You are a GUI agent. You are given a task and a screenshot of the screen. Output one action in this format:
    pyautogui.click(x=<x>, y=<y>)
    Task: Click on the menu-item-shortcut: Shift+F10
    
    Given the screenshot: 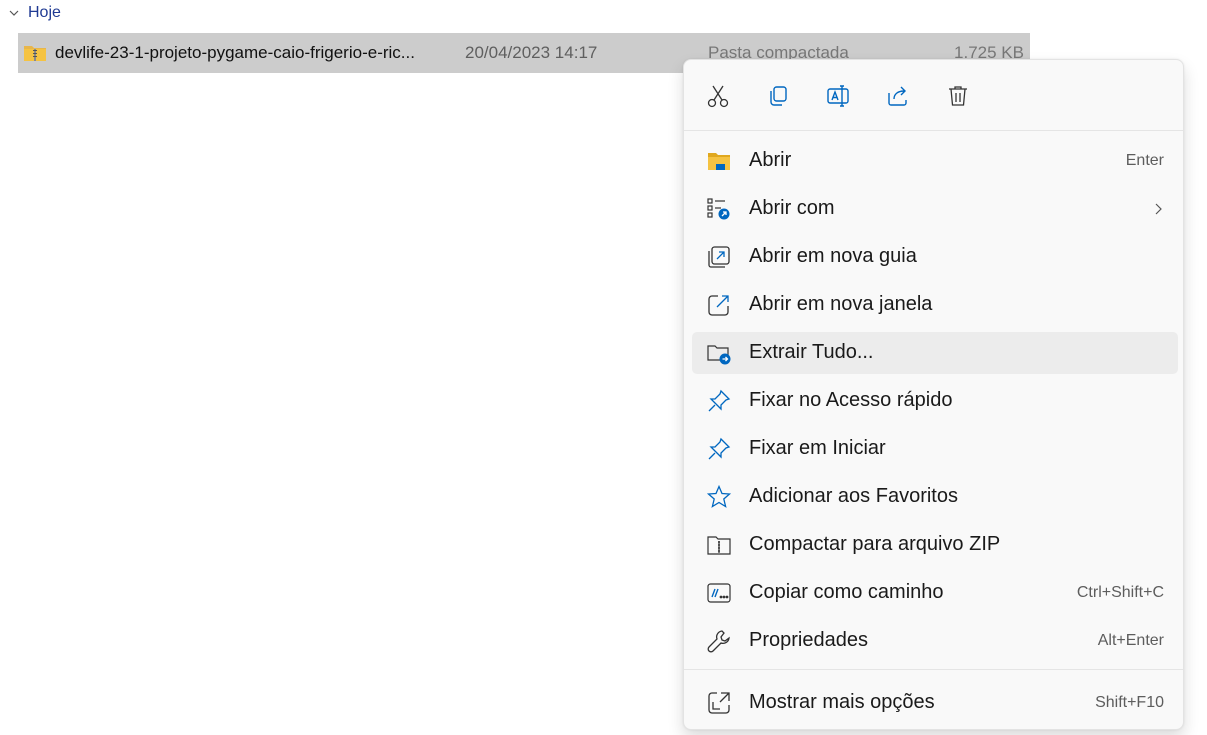 What is the action you would take?
    pyautogui.click(x=1129, y=702)
    